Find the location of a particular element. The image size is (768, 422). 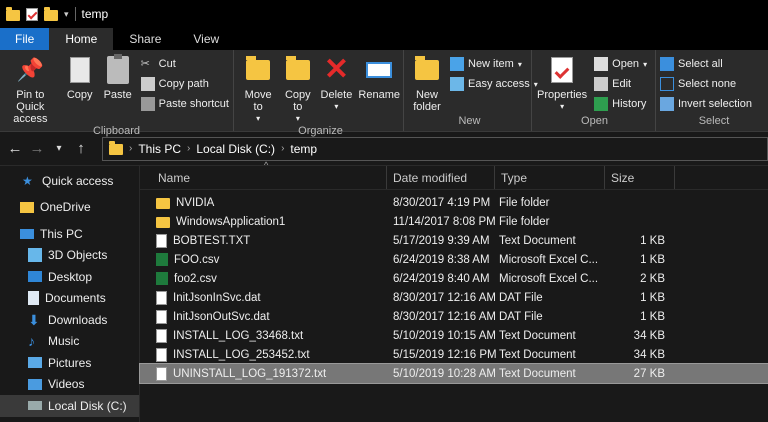

drive-icon is located at coordinates (35, 406).